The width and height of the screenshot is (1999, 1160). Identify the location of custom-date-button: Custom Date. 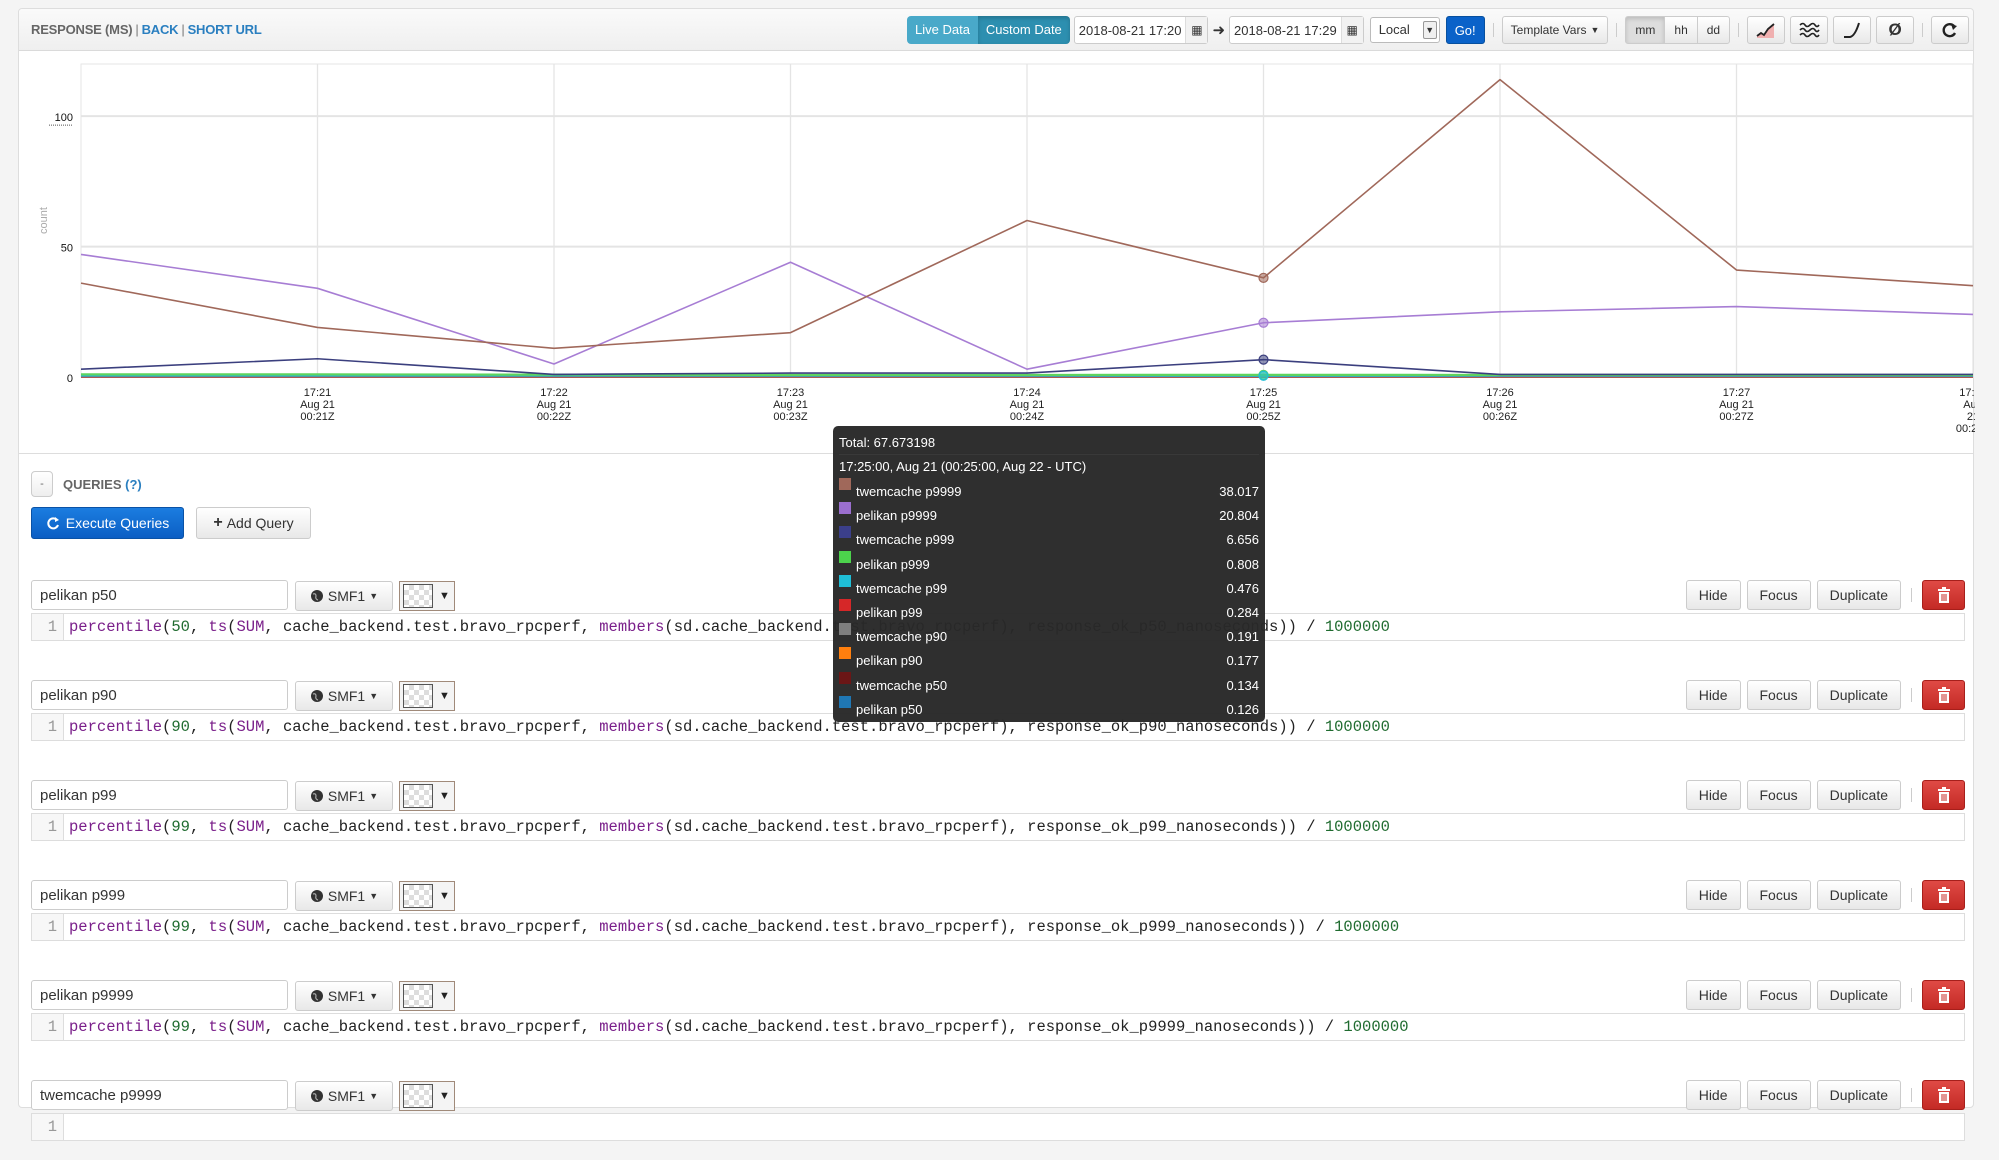
(1024, 30).